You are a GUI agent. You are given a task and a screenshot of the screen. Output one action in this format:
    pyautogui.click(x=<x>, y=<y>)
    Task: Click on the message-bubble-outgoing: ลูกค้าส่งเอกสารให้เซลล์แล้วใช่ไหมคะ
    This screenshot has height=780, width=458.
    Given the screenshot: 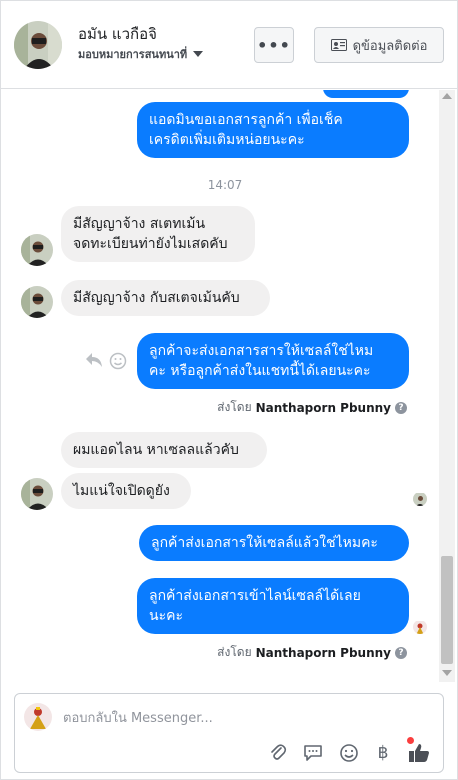 What is the action you would take?
    pyautogui.click(x=274, y=543)
    